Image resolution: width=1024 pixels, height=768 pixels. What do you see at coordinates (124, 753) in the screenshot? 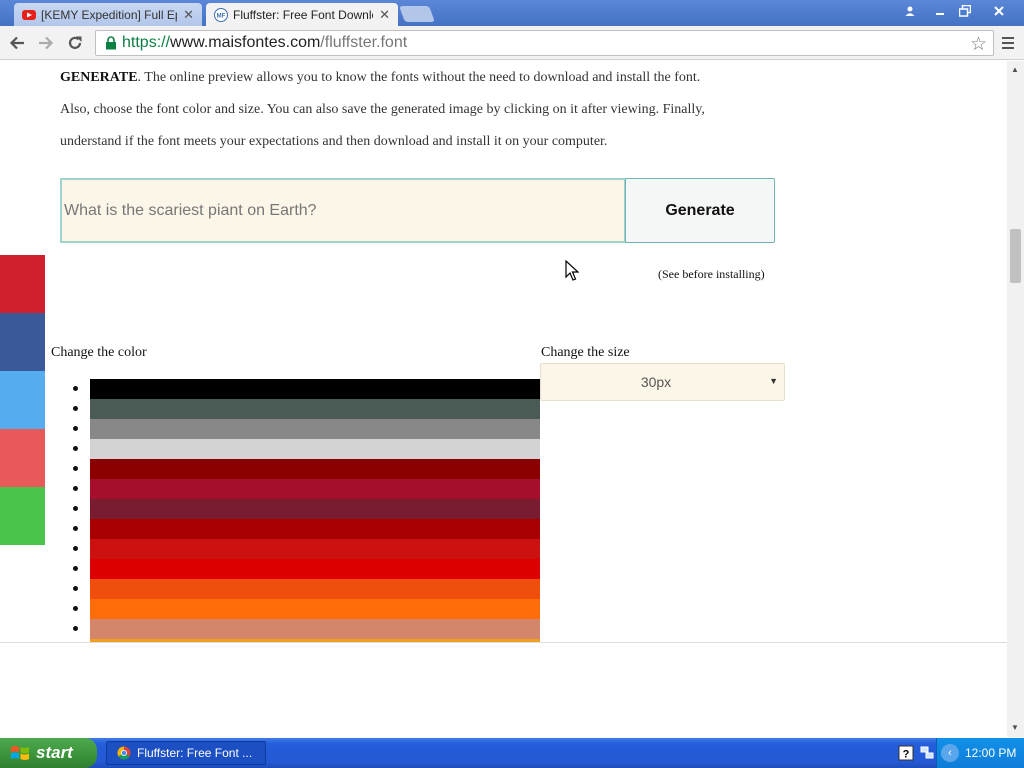
I see `chrome-icon` at bounding box center [124, 753].